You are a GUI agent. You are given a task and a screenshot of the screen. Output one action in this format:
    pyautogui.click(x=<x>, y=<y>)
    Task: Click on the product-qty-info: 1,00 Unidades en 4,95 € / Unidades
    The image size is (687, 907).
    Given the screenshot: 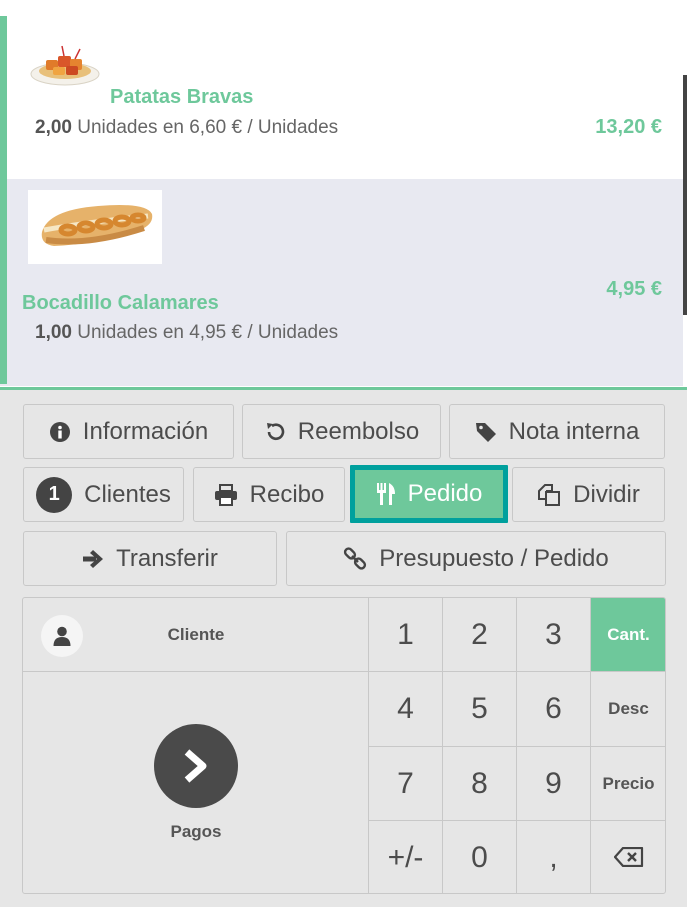 What is the action you would take?
    pyautogui.click(x=186, y=333)
    